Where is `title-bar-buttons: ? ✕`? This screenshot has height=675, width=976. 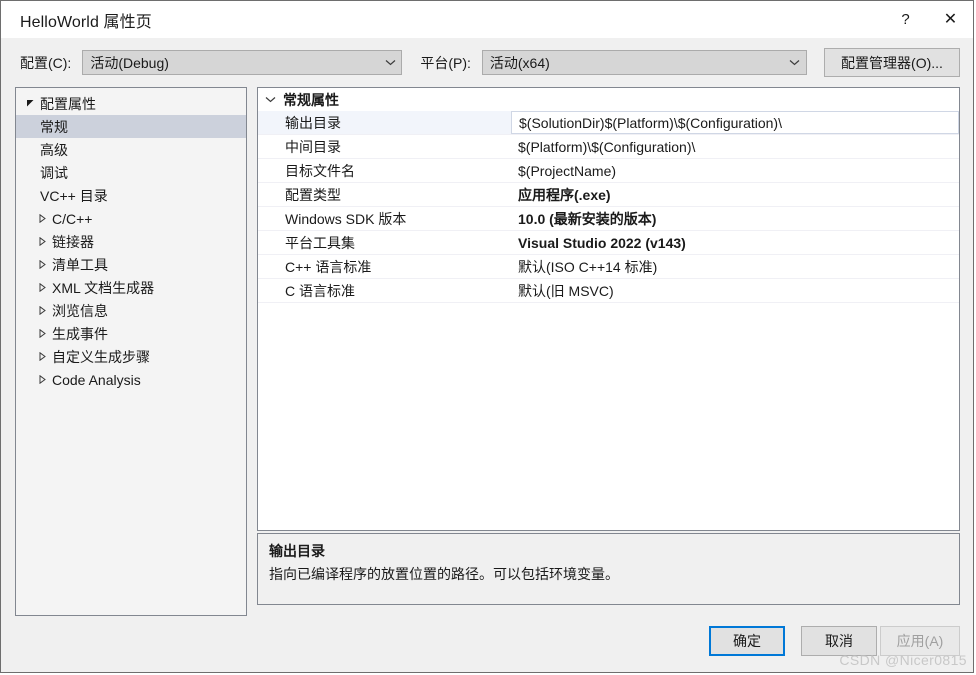
title-bar-buttons: ? ✕ is located at coordinates (928, 19).